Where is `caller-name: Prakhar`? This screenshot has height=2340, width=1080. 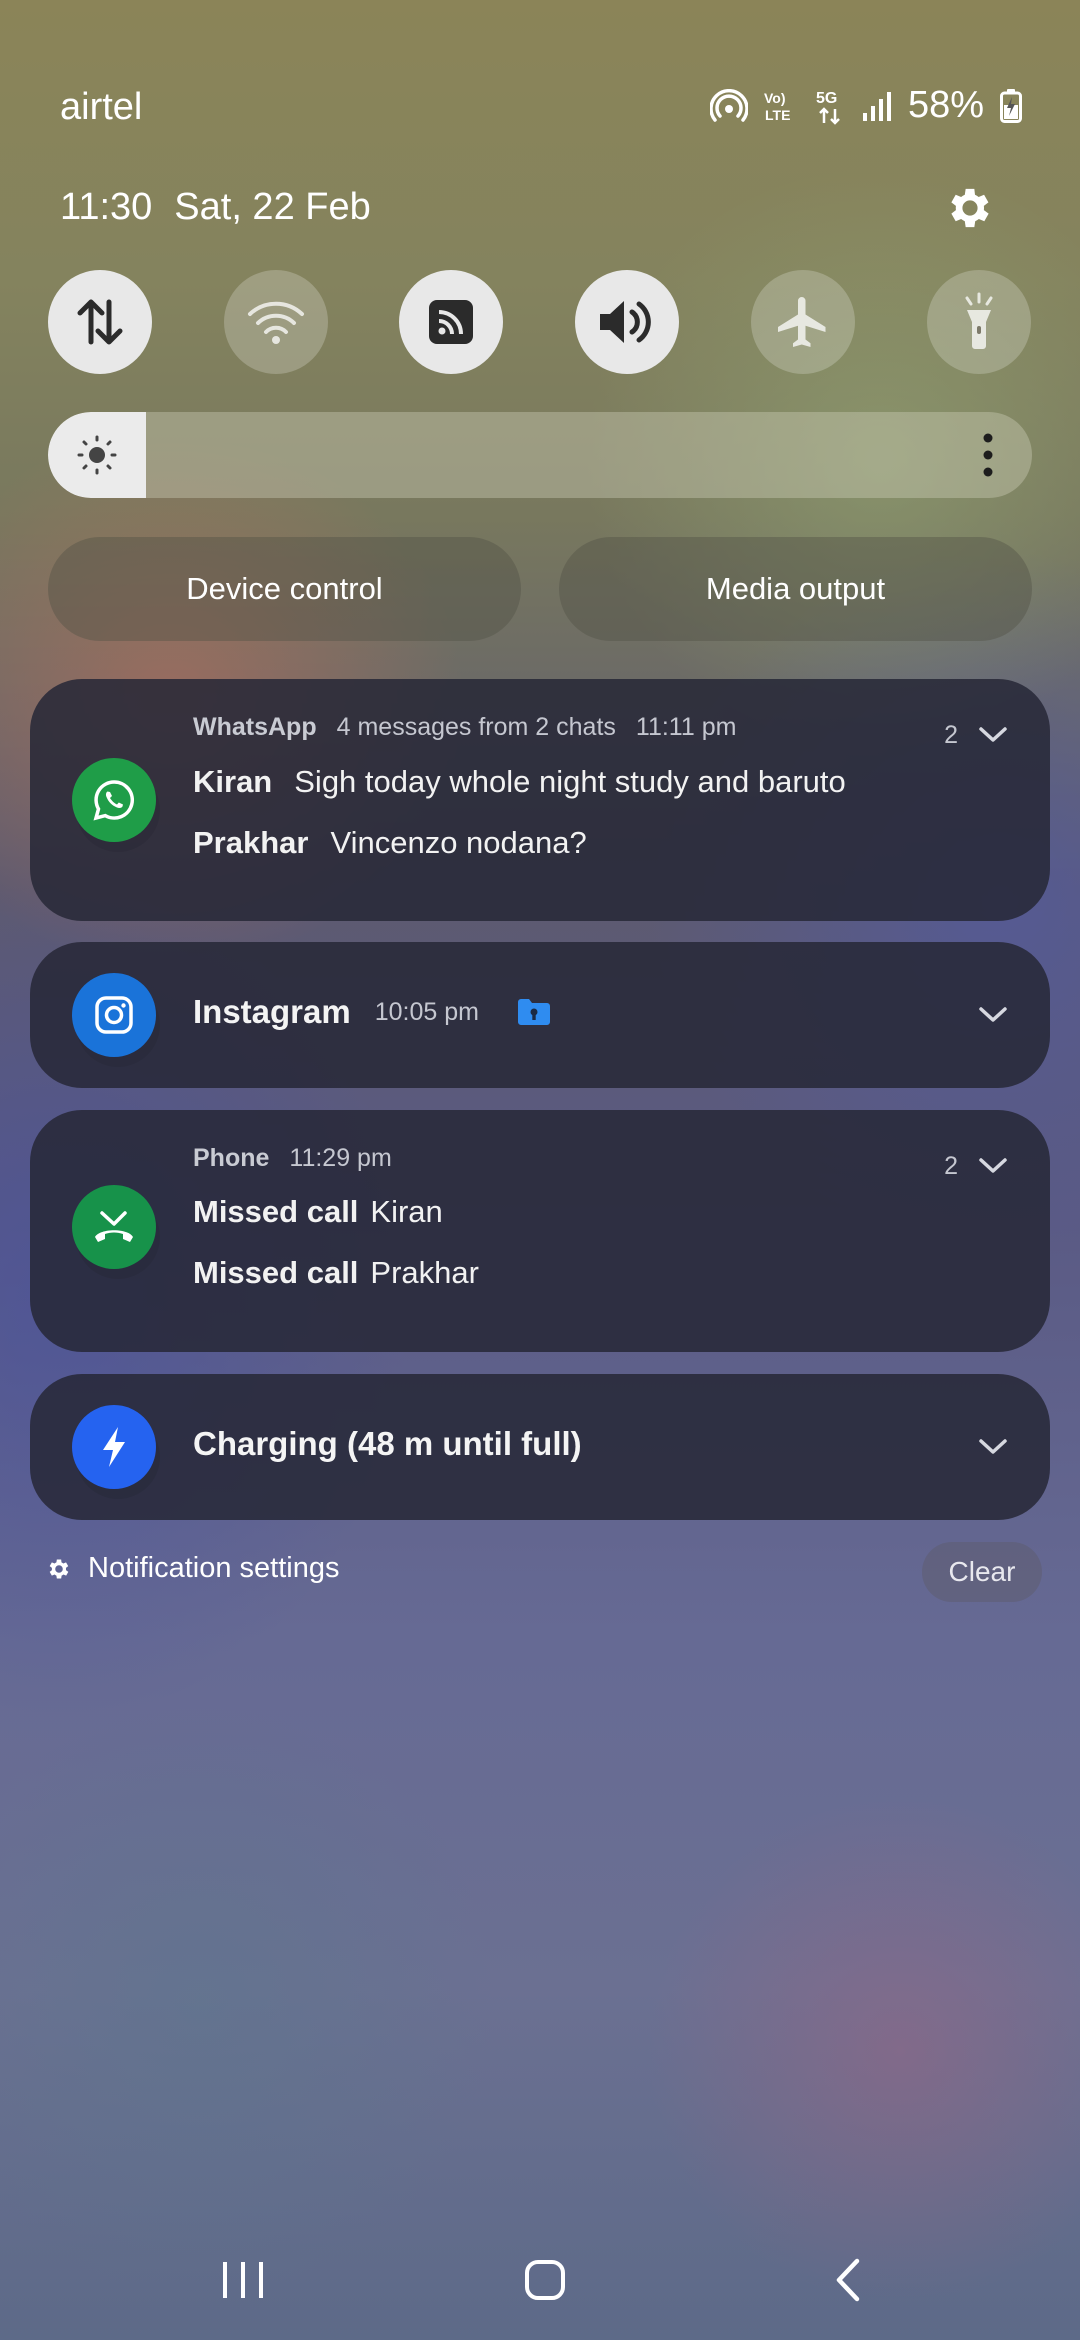 caller-name: Prakhar is located at coordinates (424, 1272).